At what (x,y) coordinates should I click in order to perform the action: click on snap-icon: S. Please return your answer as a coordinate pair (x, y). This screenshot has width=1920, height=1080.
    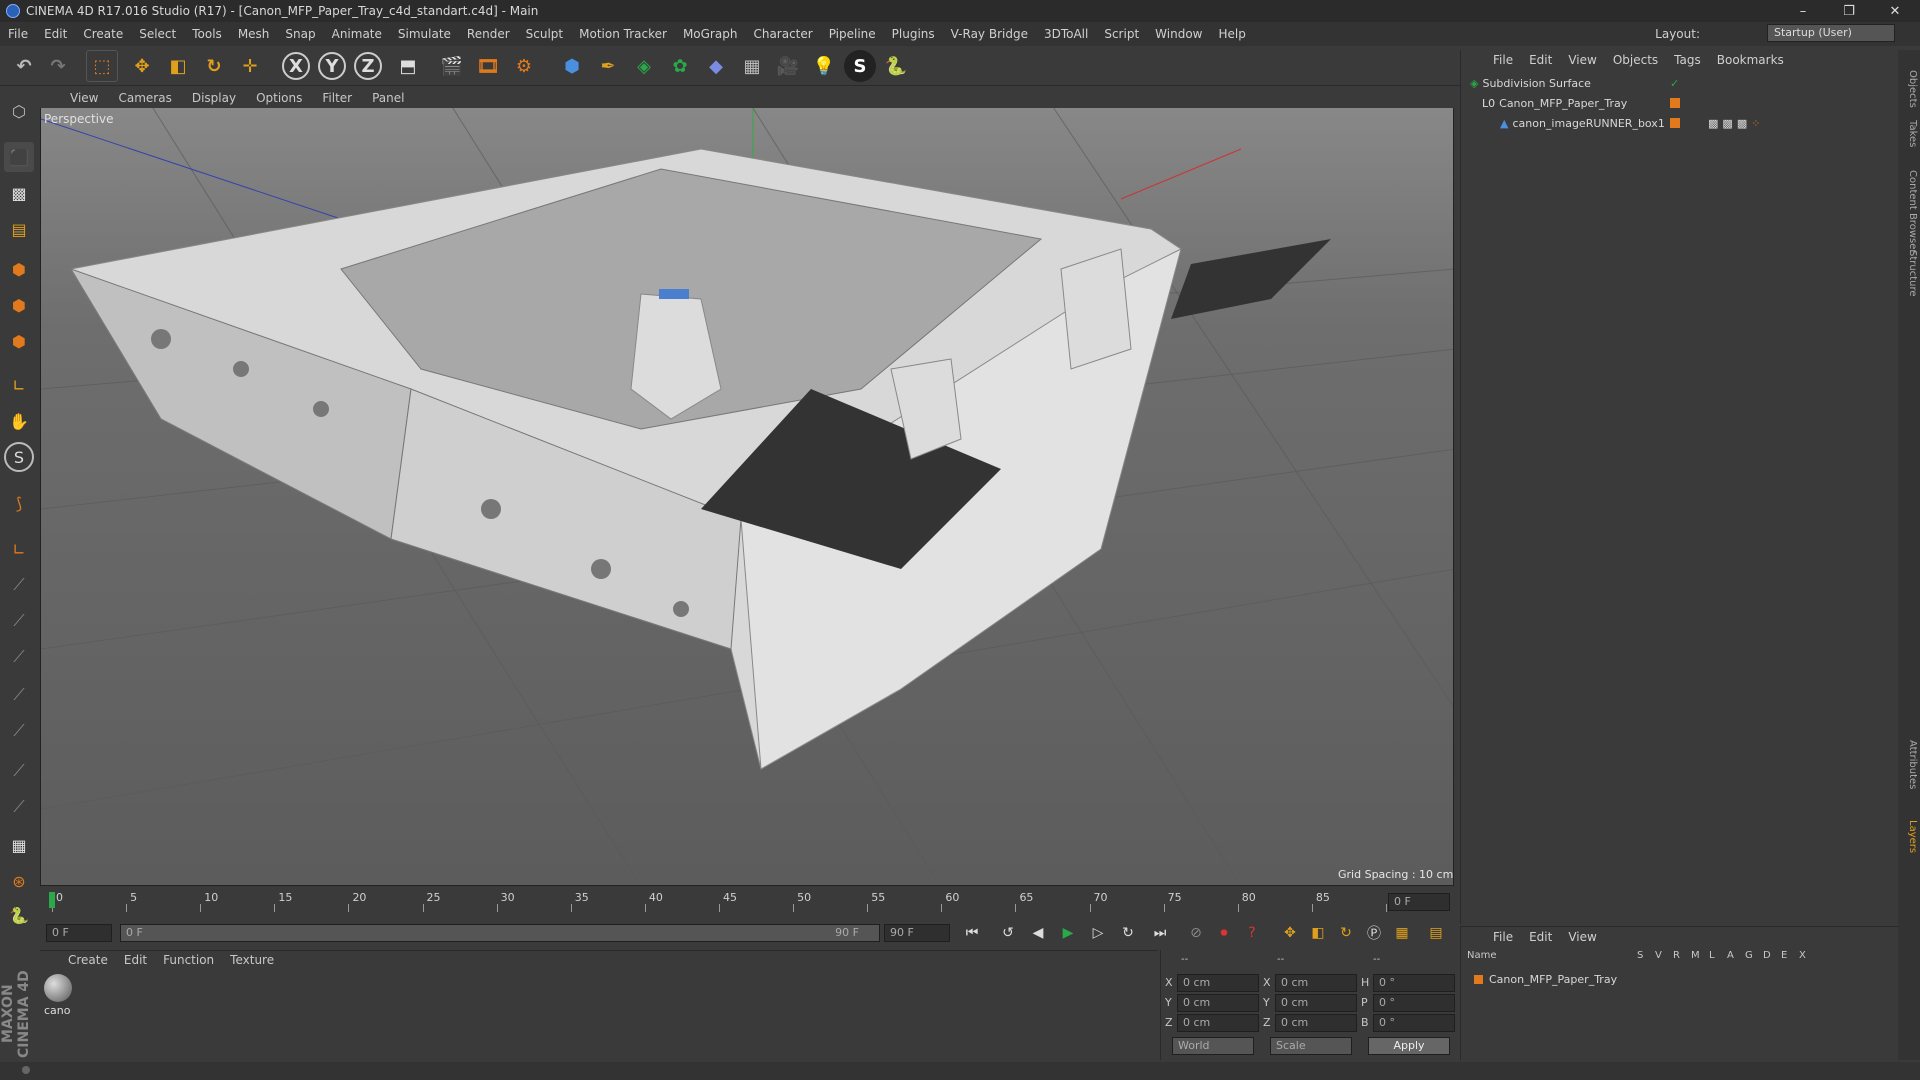
    Looking at the image, I should click on (19, 457).